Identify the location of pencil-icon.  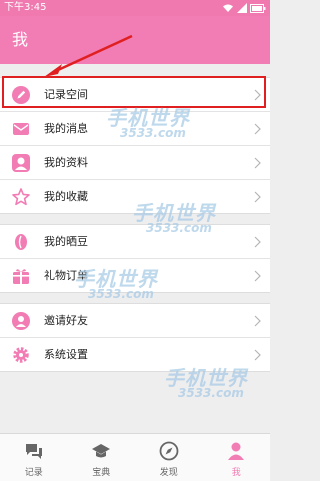
(21, 95).